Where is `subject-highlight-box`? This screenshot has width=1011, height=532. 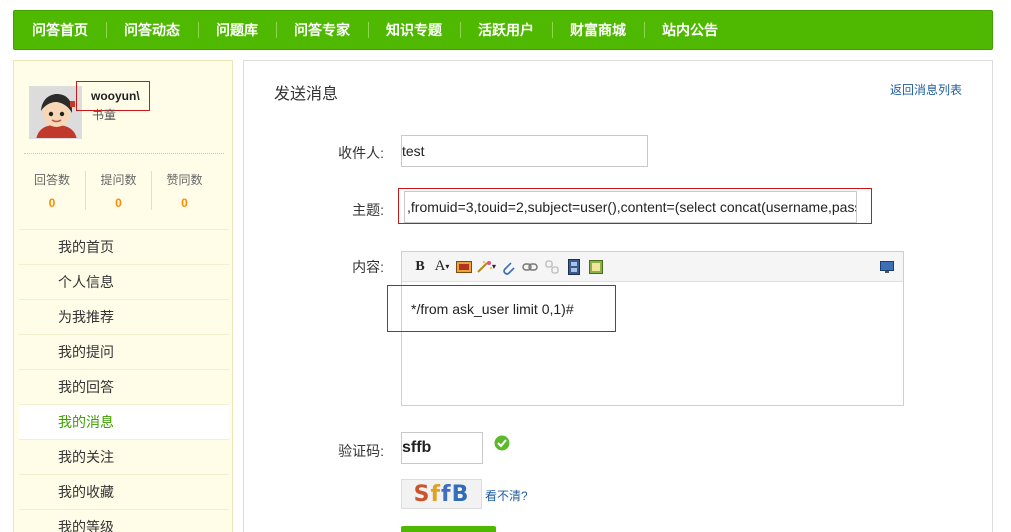 subject-highlight-box is located at coordinates (635, 206).